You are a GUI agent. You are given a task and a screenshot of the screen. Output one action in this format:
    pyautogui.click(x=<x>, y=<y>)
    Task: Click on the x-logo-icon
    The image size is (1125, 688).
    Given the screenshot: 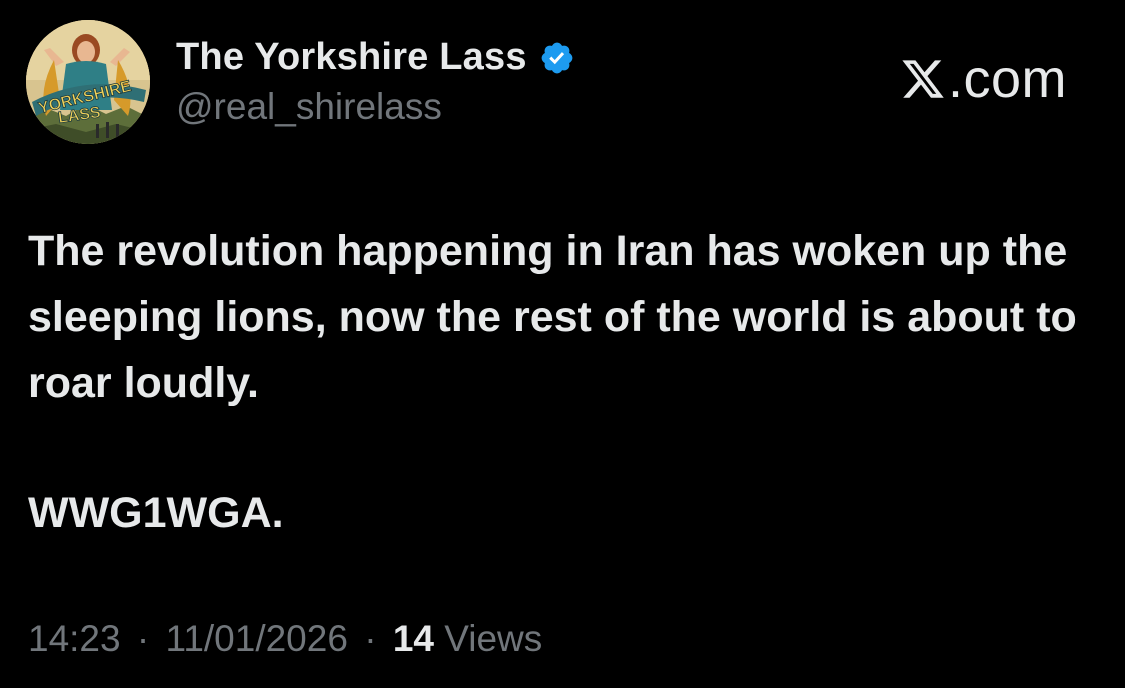 What is the action you would take?
    pyautogui.click(x=923, y=79)
    